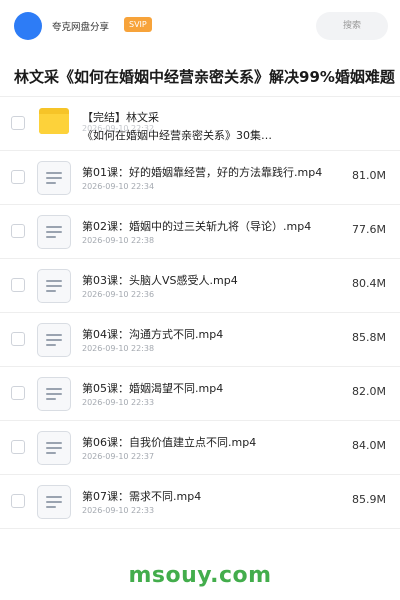 Image resolution: width=400 pixels, height=600 pixels. What do you see at coordinates (204, 77) in the screenshot?
I see `page-title: 林文采《如何在婚姻中经营亲密关系》解决99%婚姻难题` at bounding box center [204, 77].